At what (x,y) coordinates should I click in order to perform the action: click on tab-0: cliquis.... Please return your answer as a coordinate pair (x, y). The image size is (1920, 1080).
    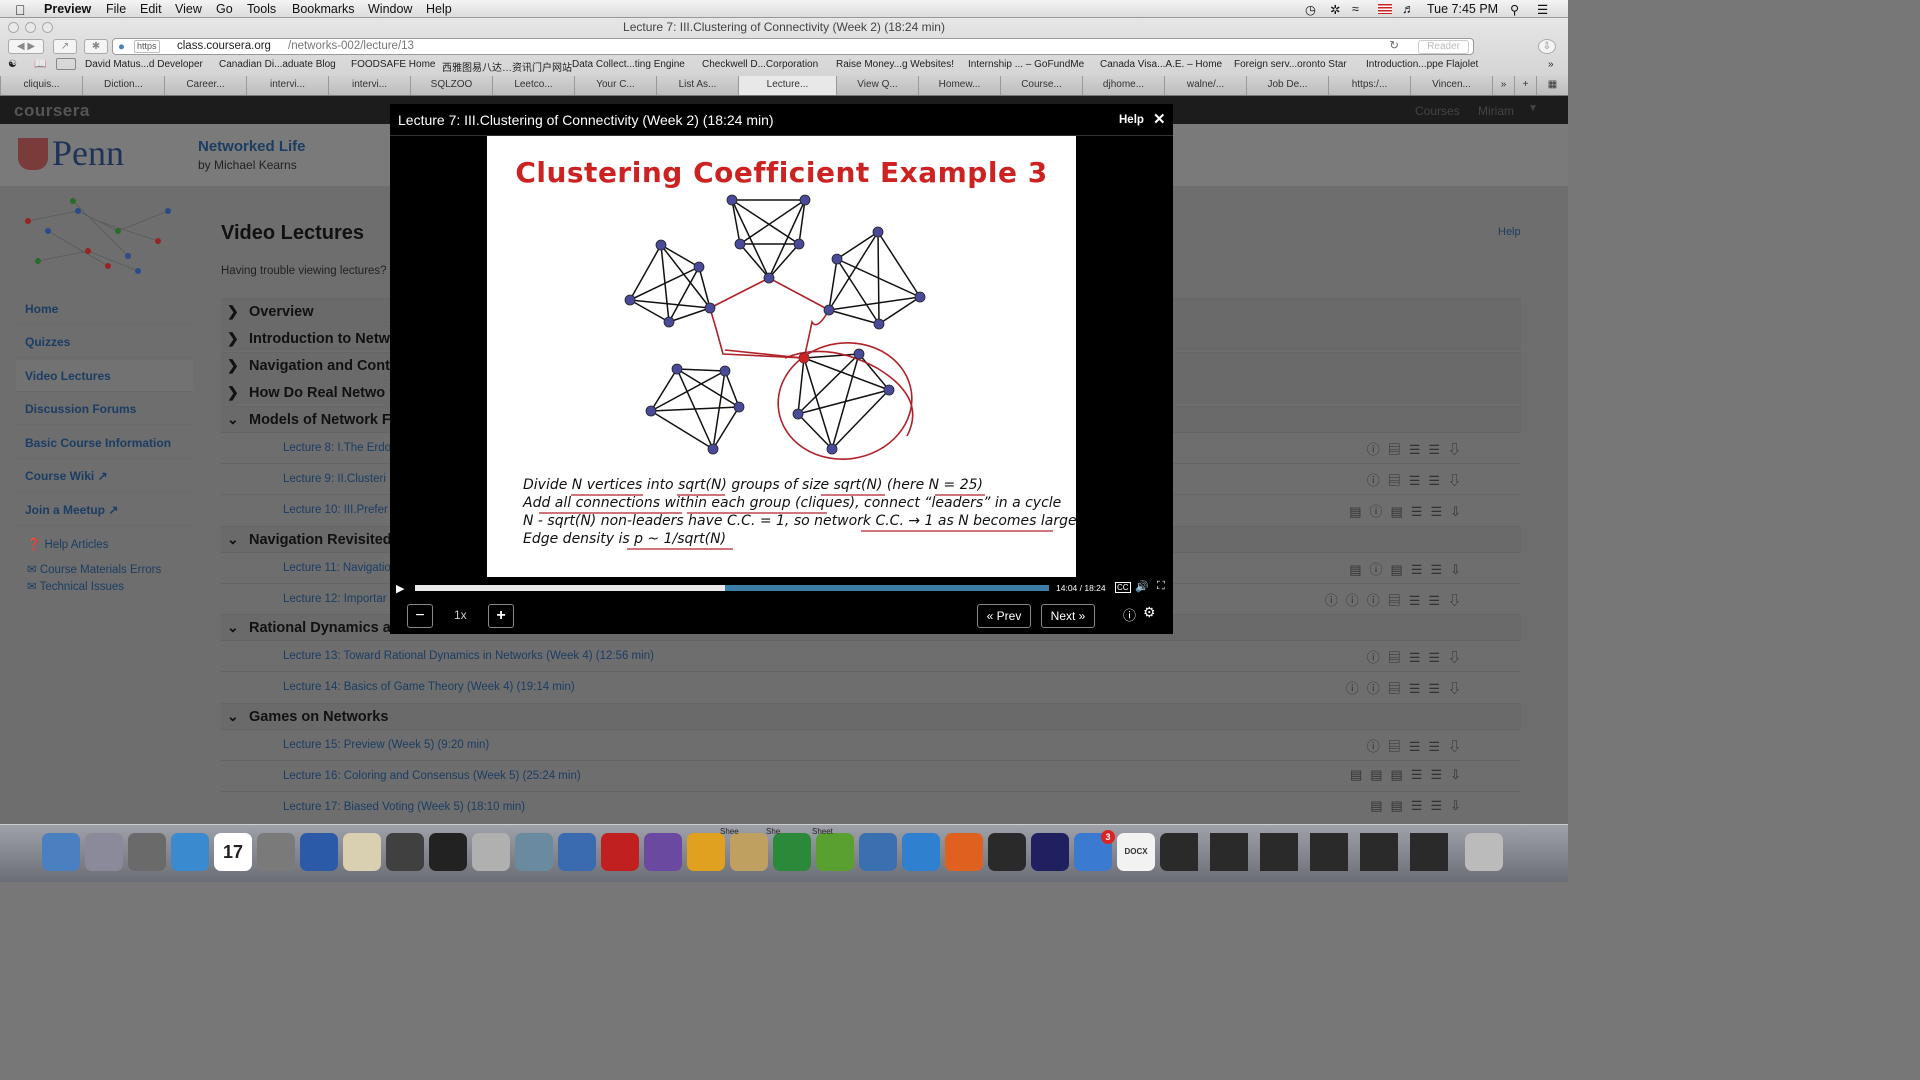
    Looking at the image, I should click on (41, 85).